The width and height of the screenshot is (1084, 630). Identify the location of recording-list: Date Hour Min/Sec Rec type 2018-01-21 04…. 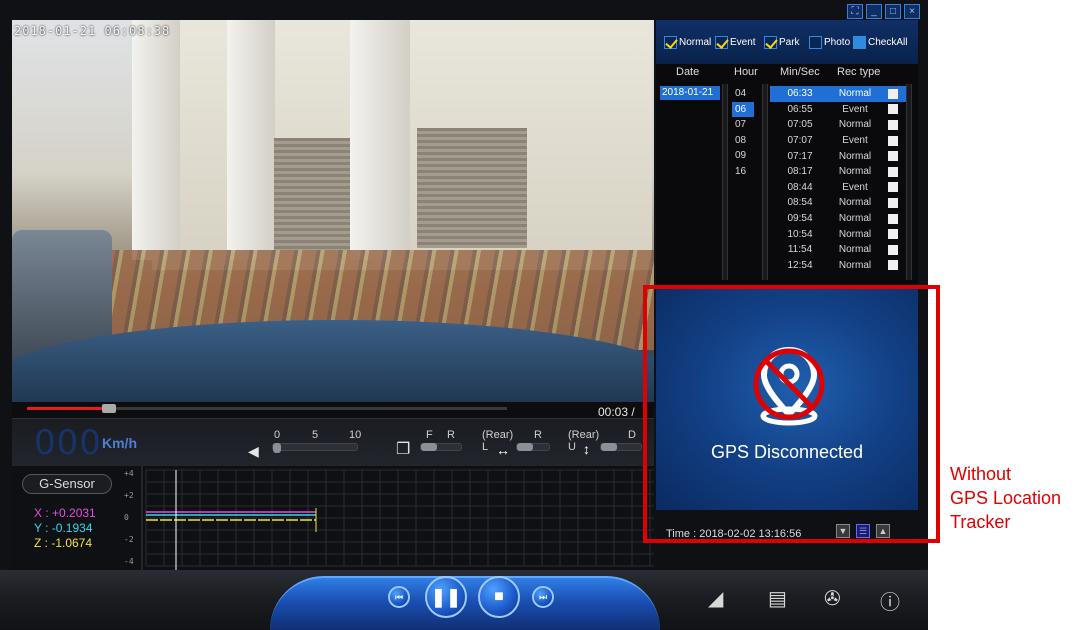
(787, 175).